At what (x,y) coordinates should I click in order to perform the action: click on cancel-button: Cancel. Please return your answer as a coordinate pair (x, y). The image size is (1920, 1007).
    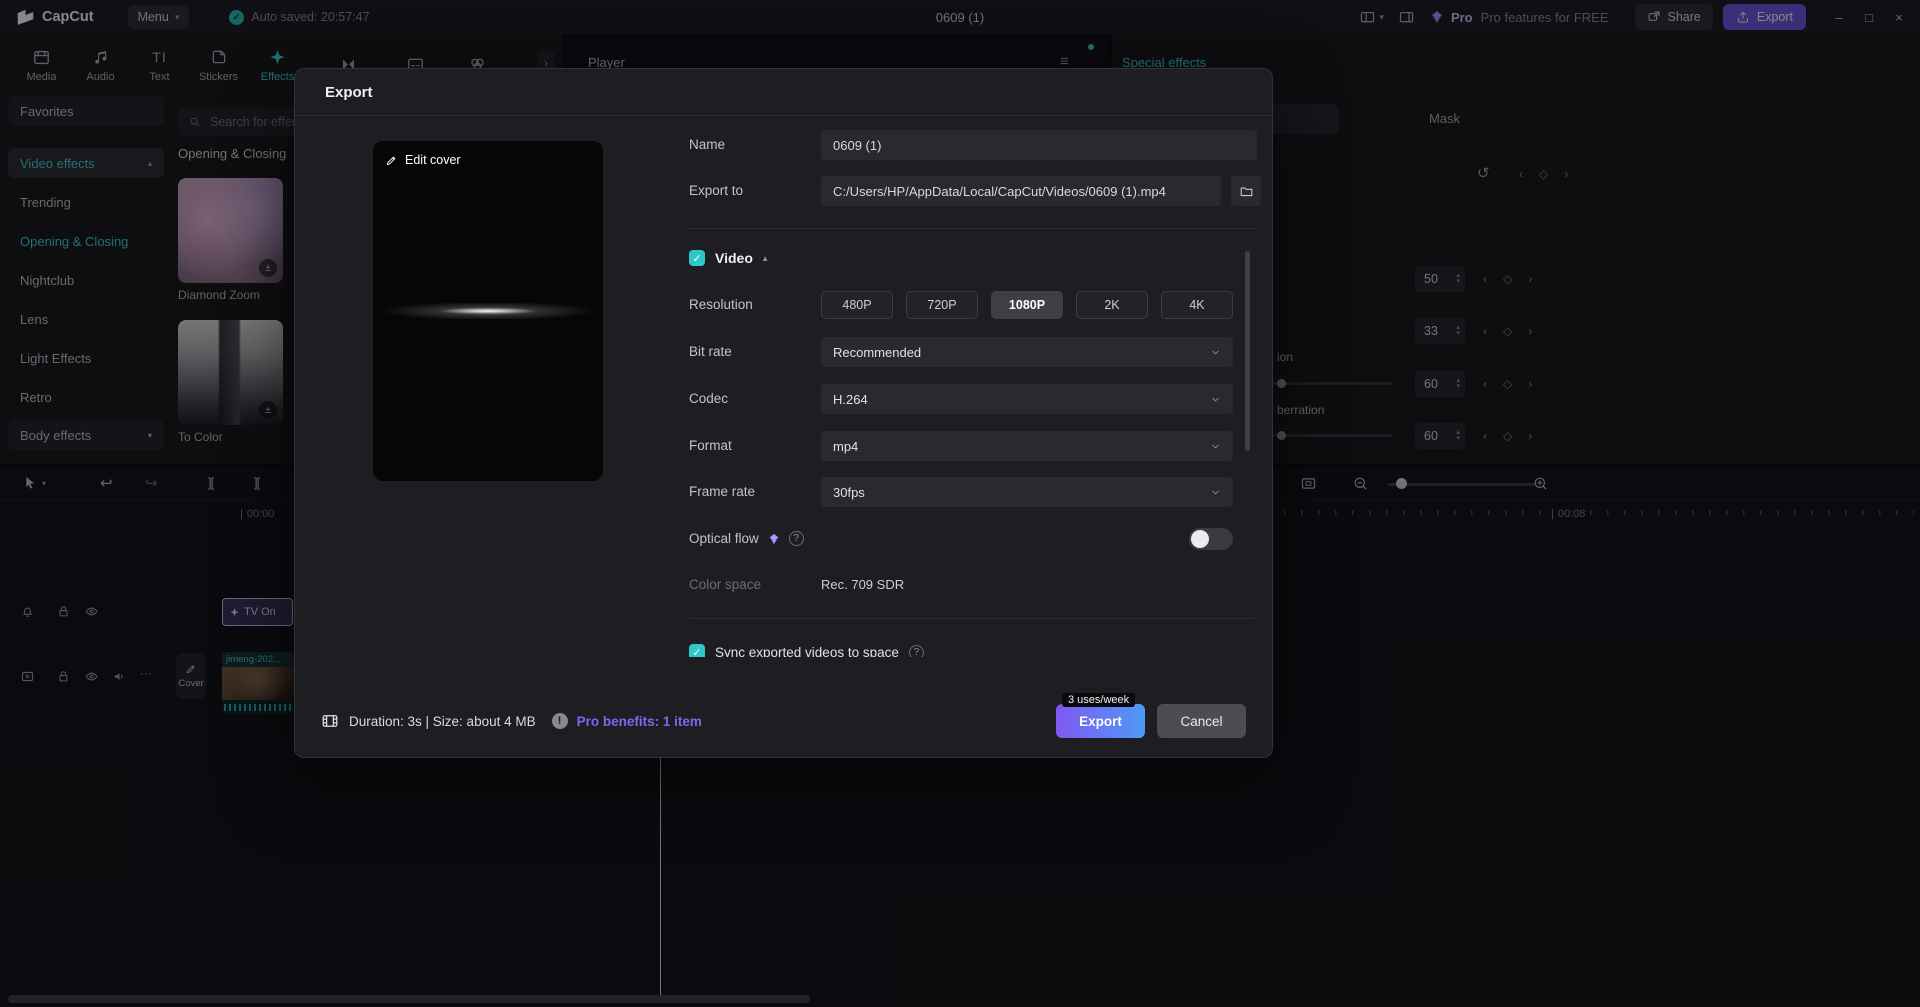
    Looking at the image, I should click on (1201, 721).